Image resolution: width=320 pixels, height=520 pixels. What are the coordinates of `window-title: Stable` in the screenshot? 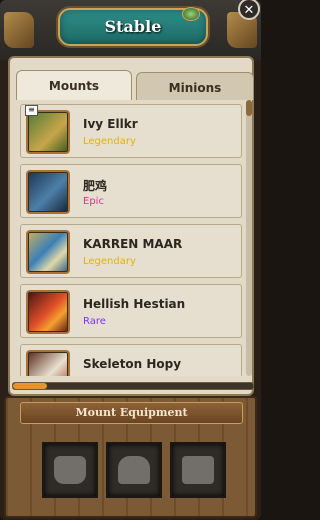 It's located at (133, 26).